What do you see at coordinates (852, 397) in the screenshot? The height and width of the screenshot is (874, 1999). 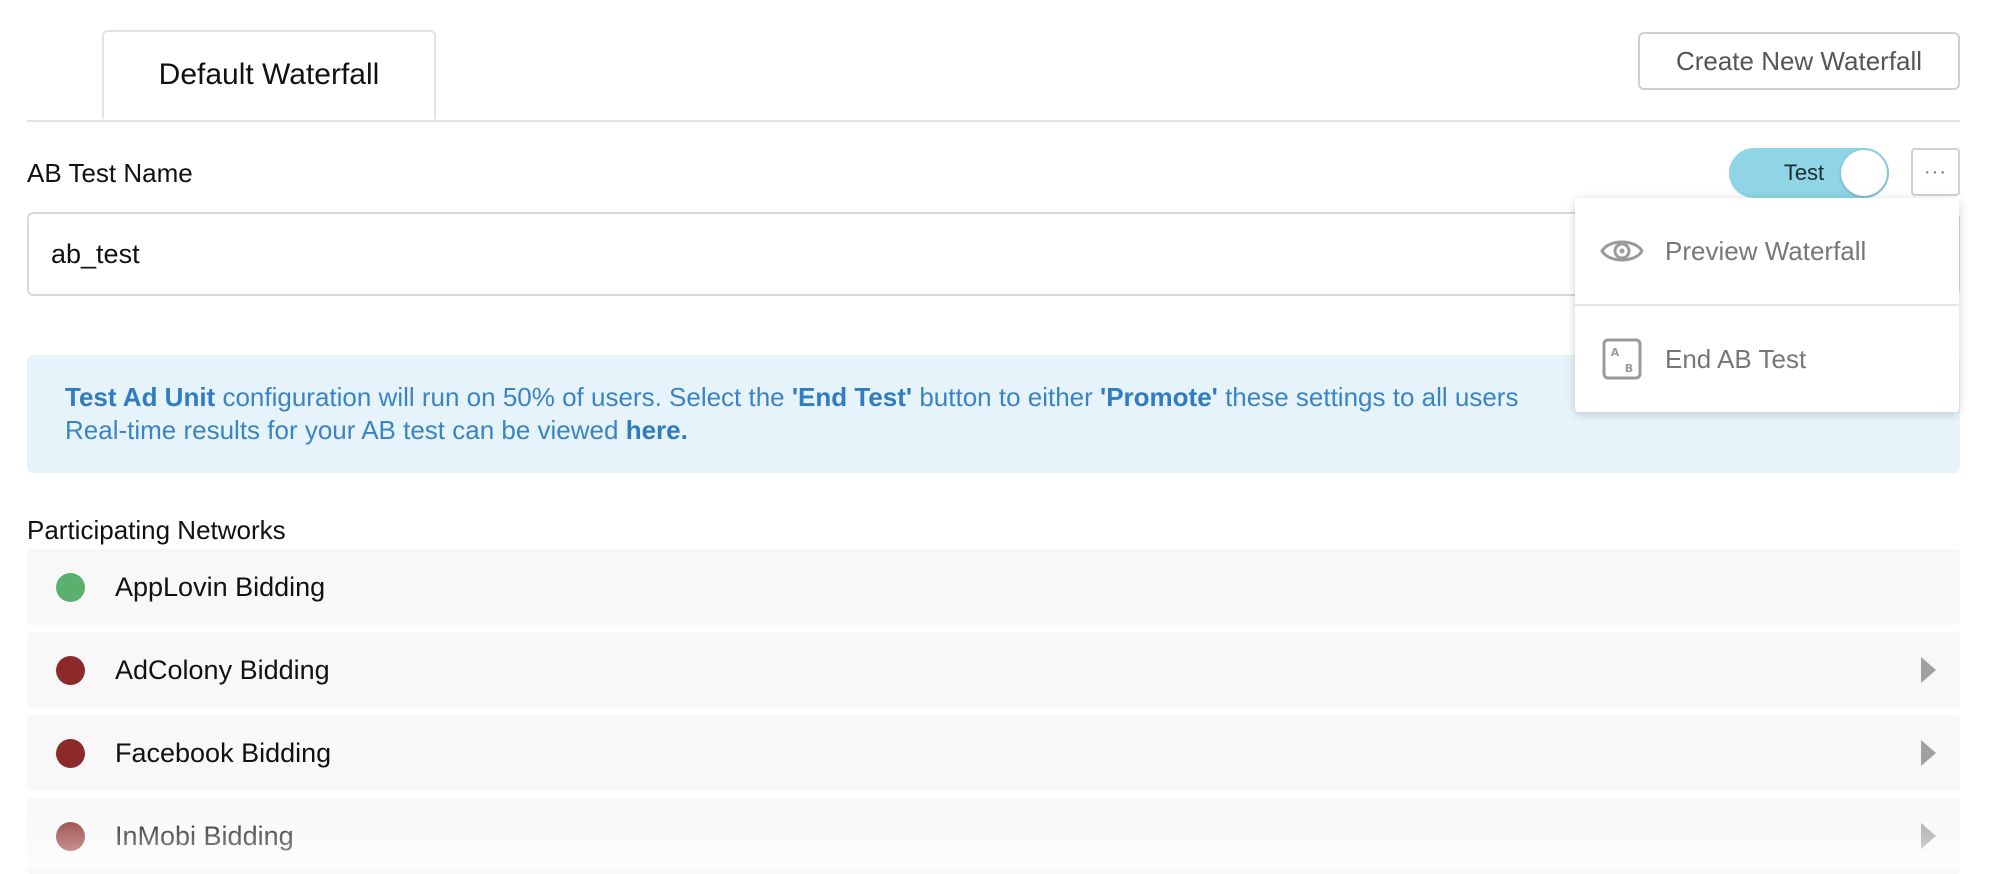 I see `end-test-text: 'End Test'` at bounding box center [852, 397].